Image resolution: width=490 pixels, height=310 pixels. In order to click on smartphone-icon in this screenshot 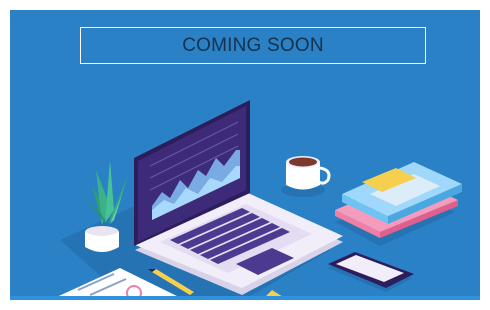, I will do `click(371, 272)`.